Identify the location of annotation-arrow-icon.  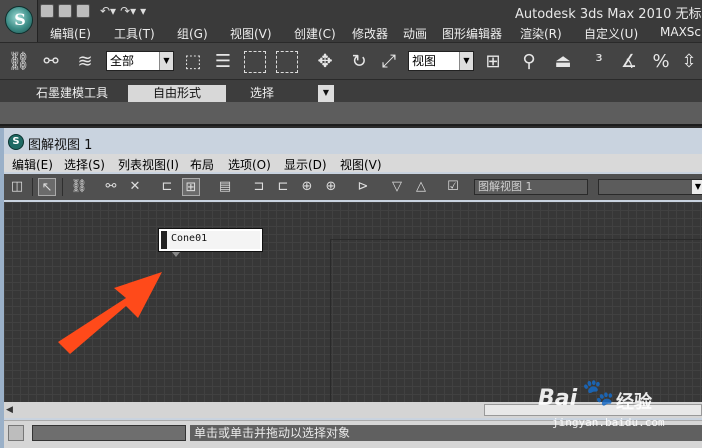
(110, 313).